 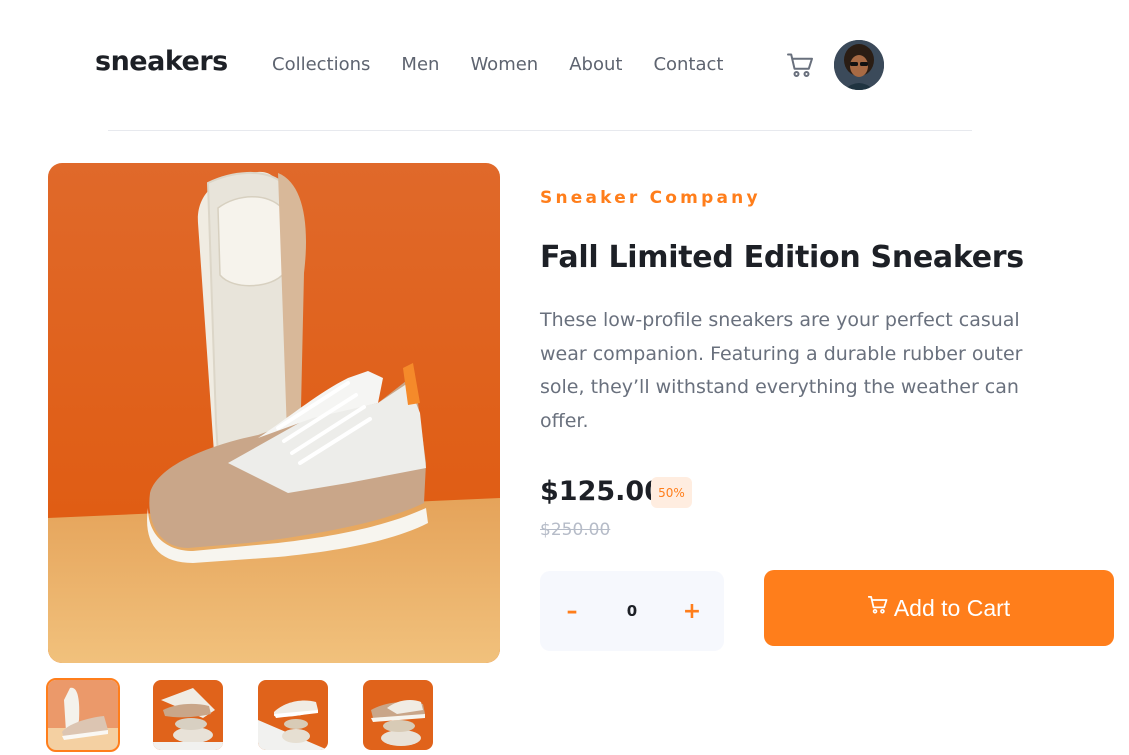 I want to click on company-name: Sneaker Company, so click(x=650, y=198).